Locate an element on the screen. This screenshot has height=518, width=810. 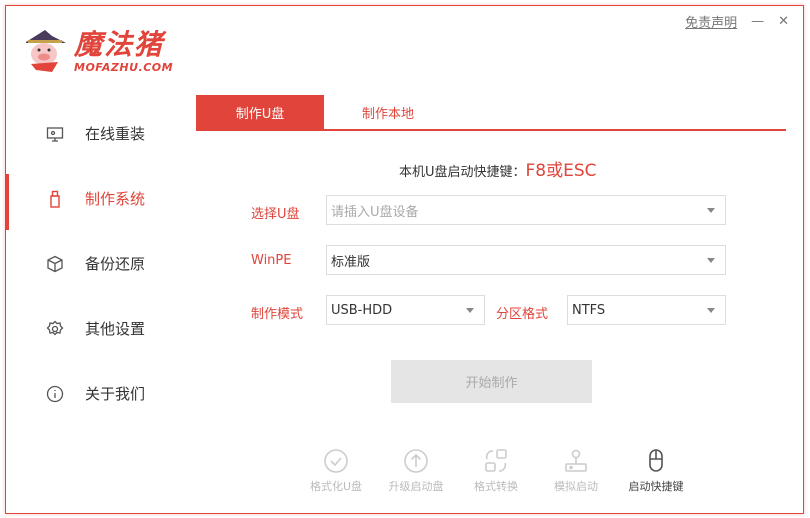
brand-domain: MOFAZHU.COM is located at coordinates (124, 67).